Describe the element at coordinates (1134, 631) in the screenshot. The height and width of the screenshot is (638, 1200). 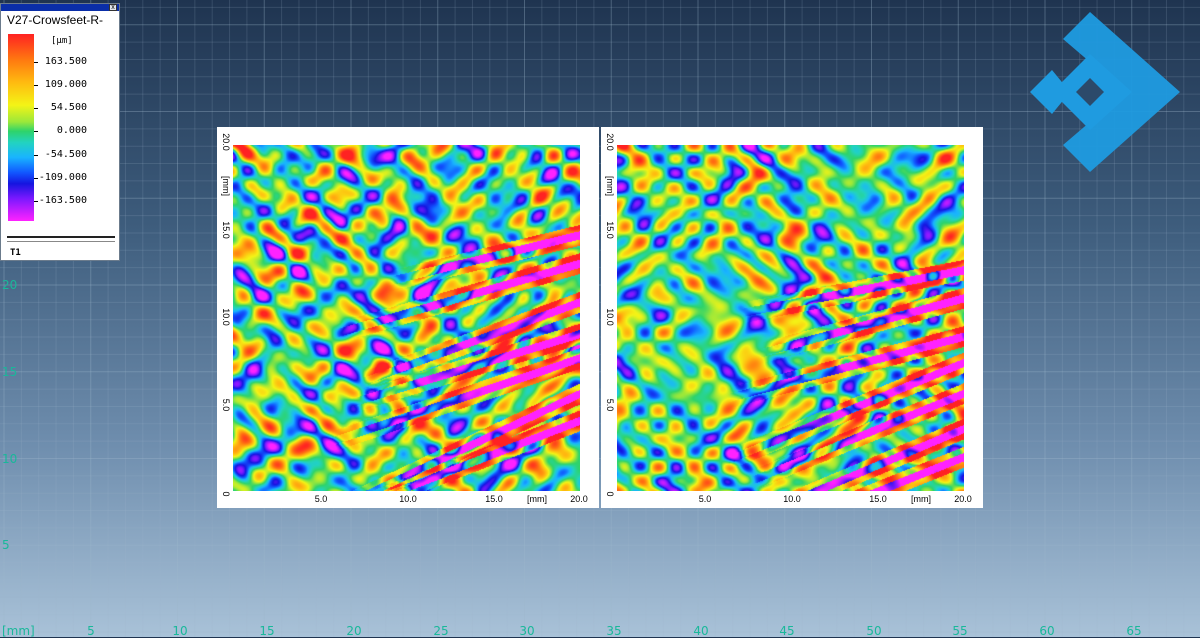
I see `x-axis-tick: 65` at that location.